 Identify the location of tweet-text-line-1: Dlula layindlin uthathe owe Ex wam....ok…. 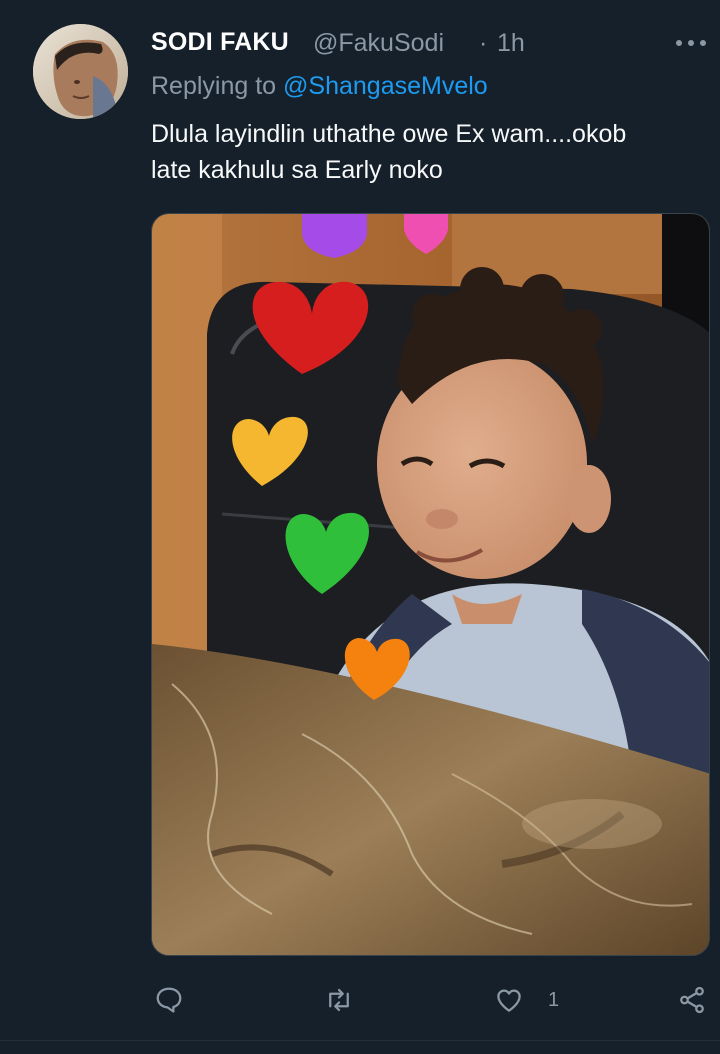
(389, 134).